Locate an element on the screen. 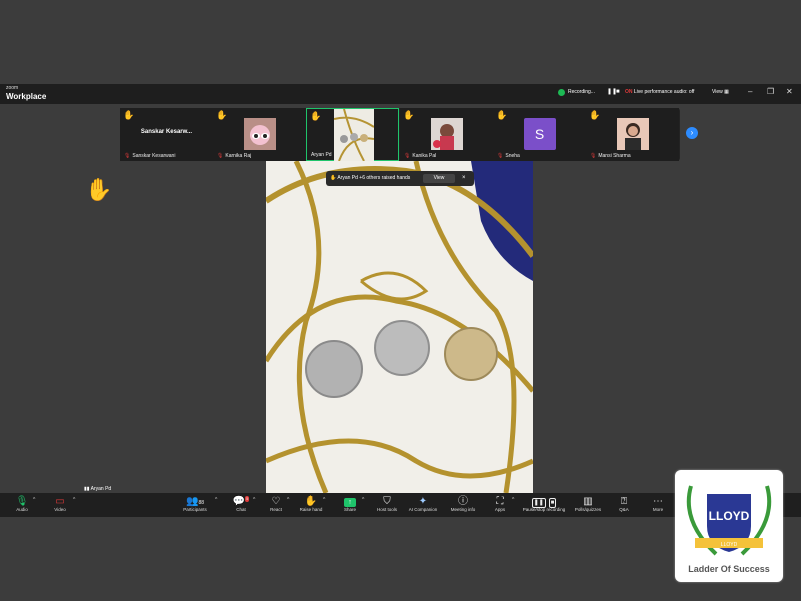 Image resolution: width=801 pixels, height=601 pixels. pause-recording-icon: ❚❚ is located at coordinates (612, 92).